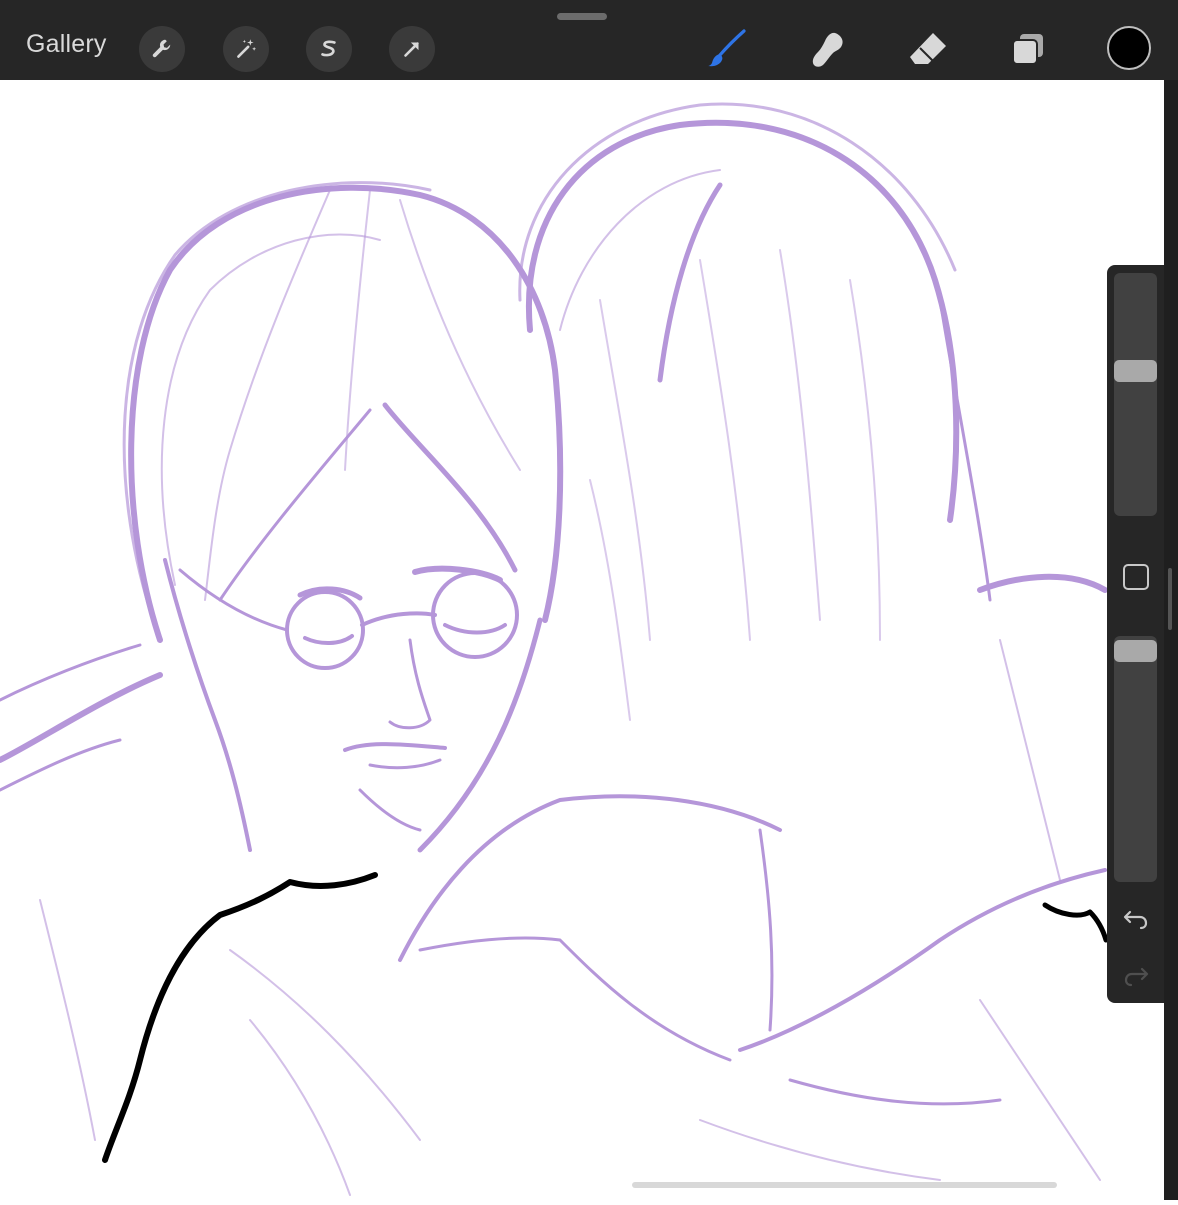 The image size is (1178, 1205). I want to click on layers-tool-button, so click(1028, 49).